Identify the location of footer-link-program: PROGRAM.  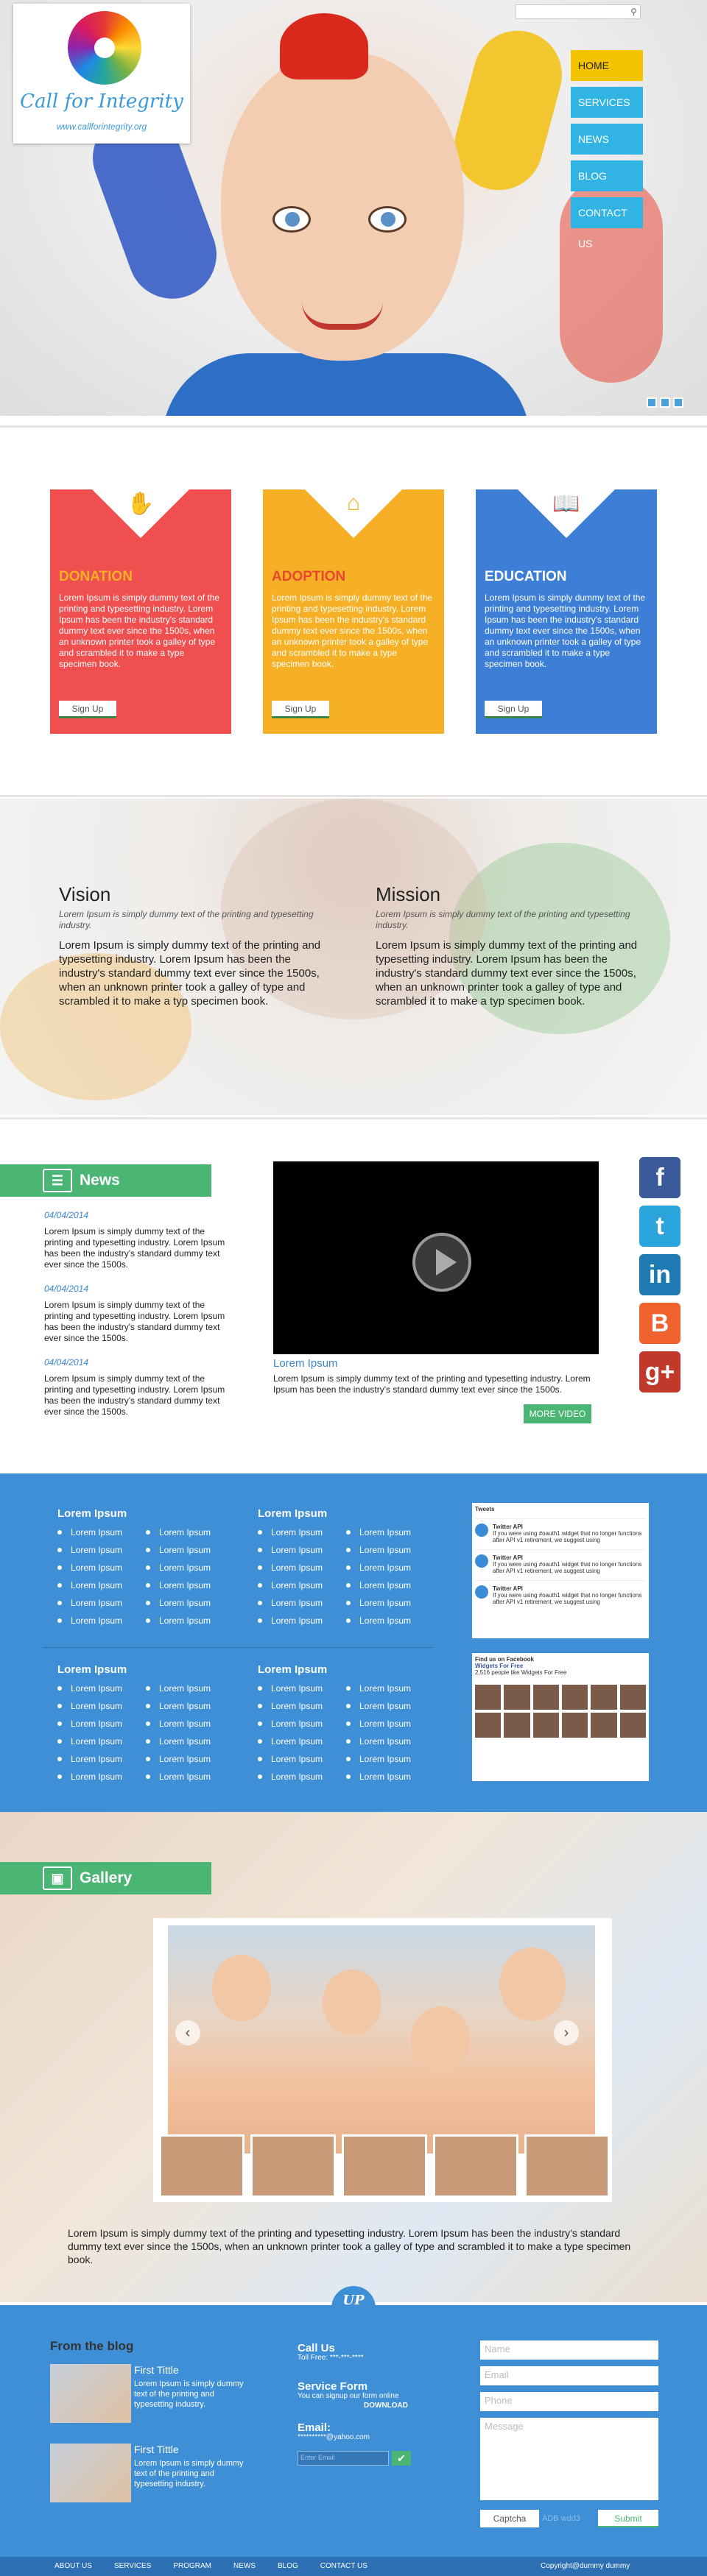
(192, 2566).